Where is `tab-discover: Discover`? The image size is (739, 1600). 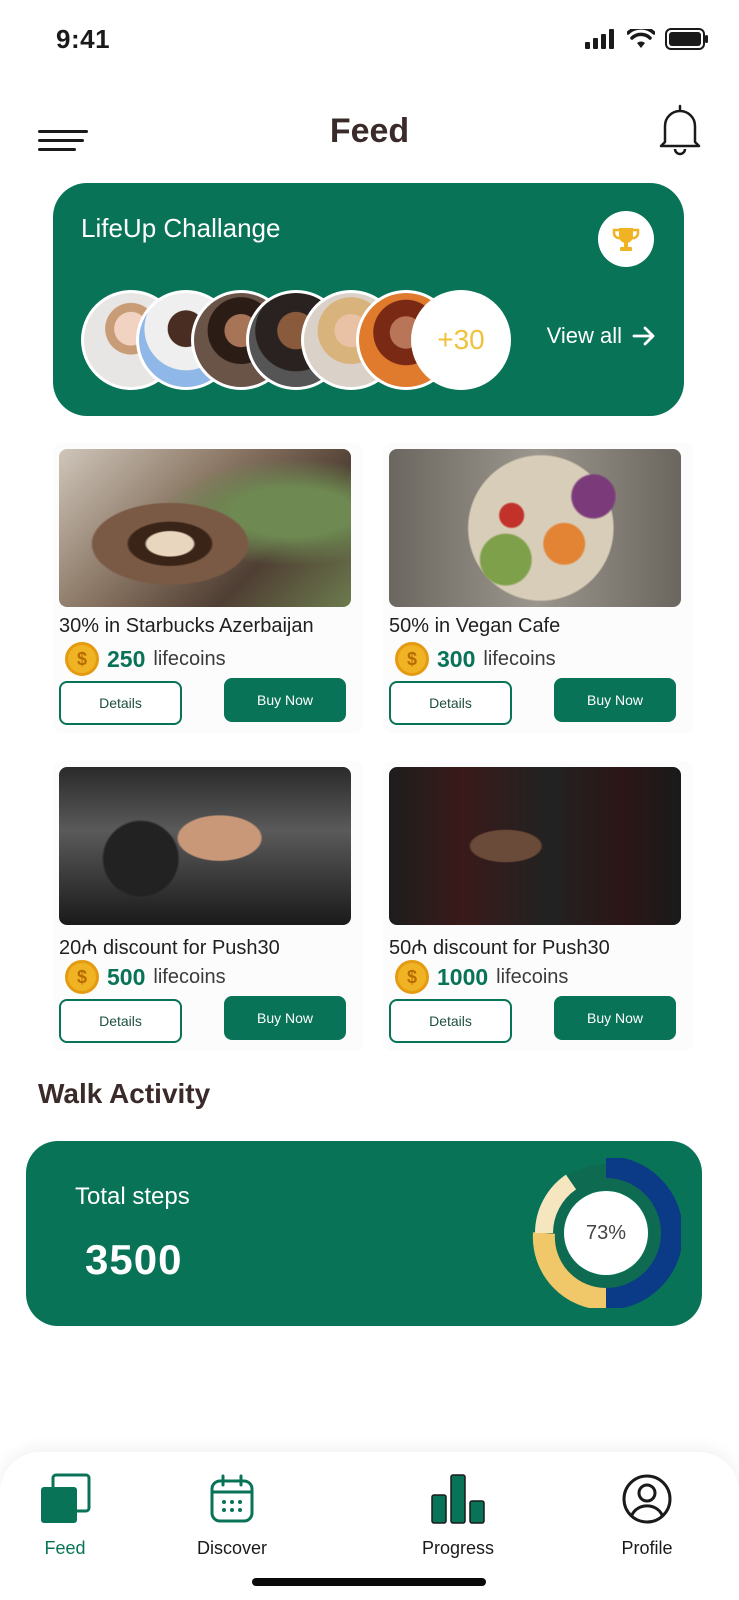
tab-discover: Discover is located at coordinates (232, 1514).